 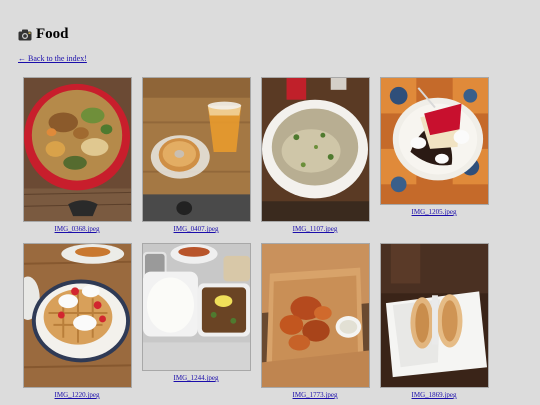 I want to click on camera-icon, so click(x=25, y=34).